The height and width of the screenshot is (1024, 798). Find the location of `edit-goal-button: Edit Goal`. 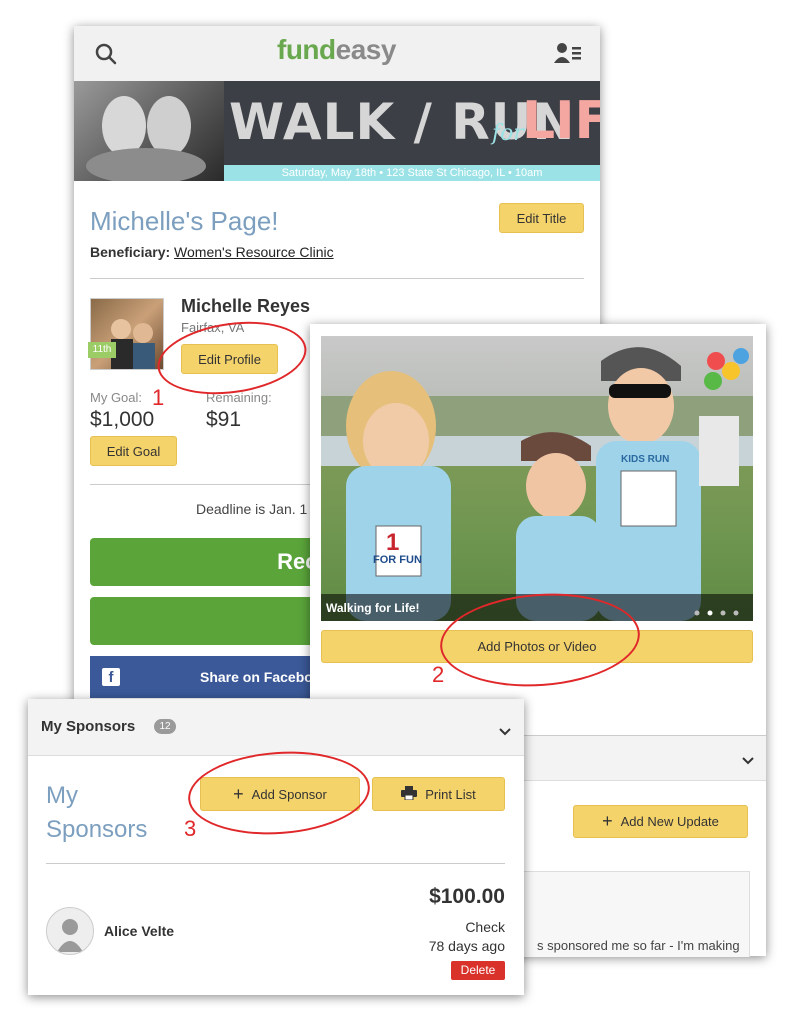

edit-goal-button: Edit Goal is located at coordinates (133, 451).